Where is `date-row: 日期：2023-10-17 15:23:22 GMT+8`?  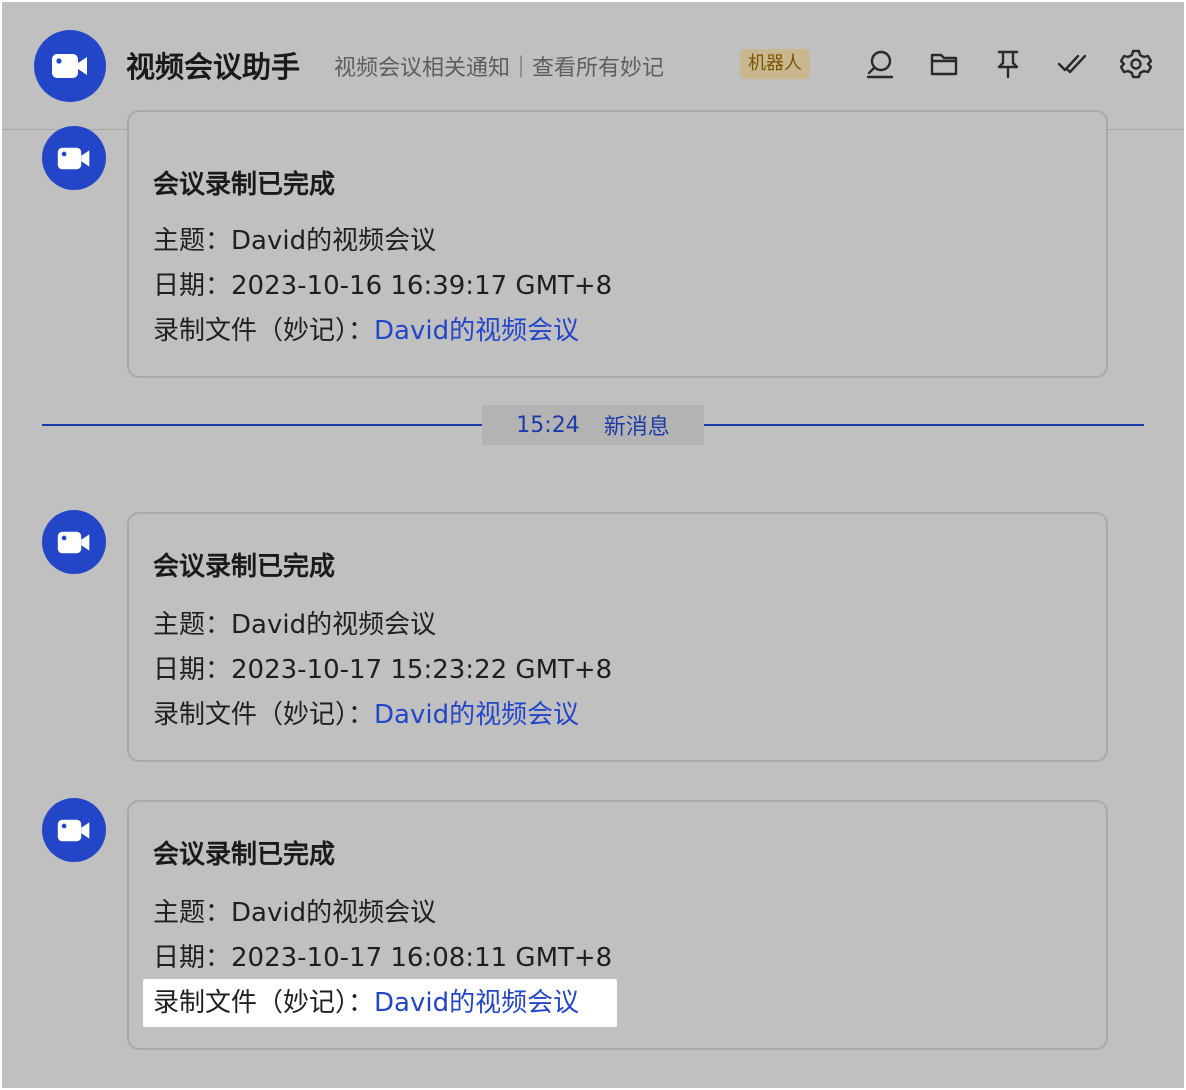
date-row: 日期：2023-10-17 15:23:22 GMT+8 is located at coordinates (382, 670).